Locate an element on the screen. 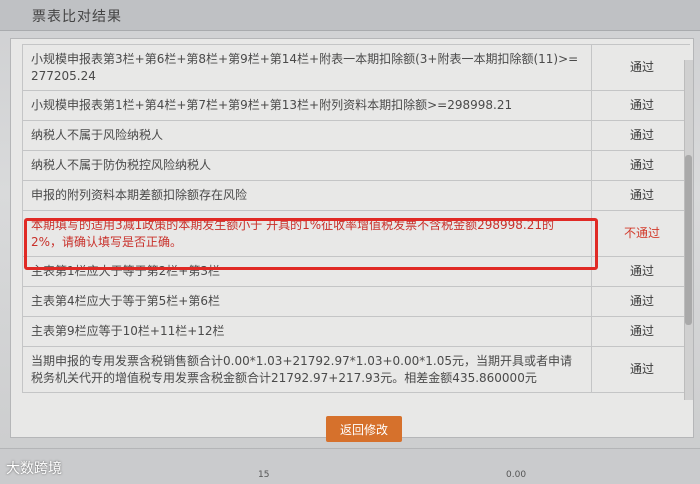 The height and width of the screenshot is (484, 700). window-title: 票表比对结果 is located at coordinates (77, 17).